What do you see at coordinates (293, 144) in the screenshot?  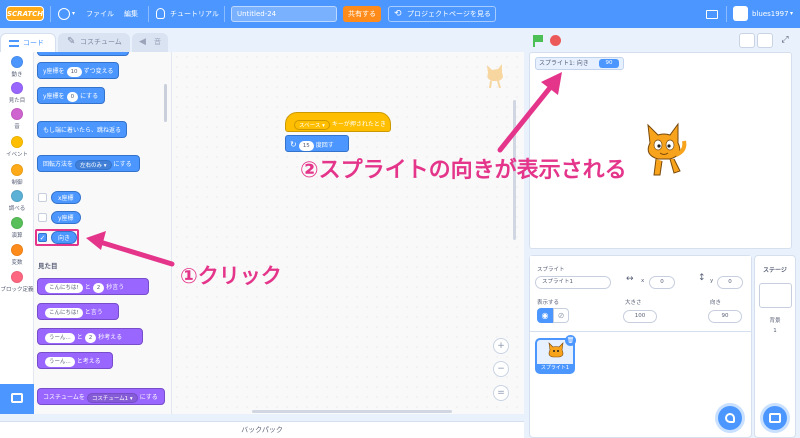 I see `rotate-right-icon: ↻` at bounding box center [293, 144].